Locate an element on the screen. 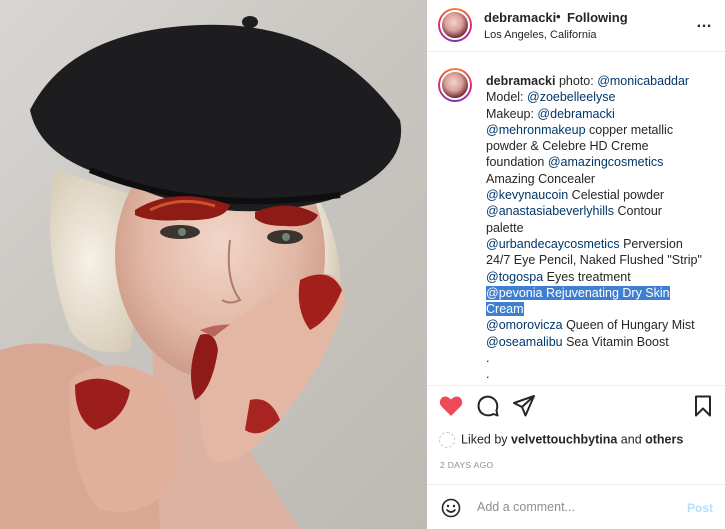  caption-line: @kevynaucoin Celestial powder is located at coordinates (604, 195).